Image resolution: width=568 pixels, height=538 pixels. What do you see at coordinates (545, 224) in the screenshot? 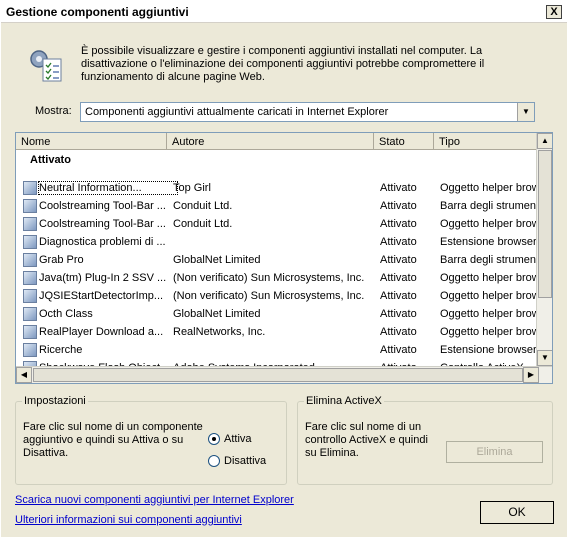
I see `vertical-scroll-thumb` at bounding box center [545, 224].